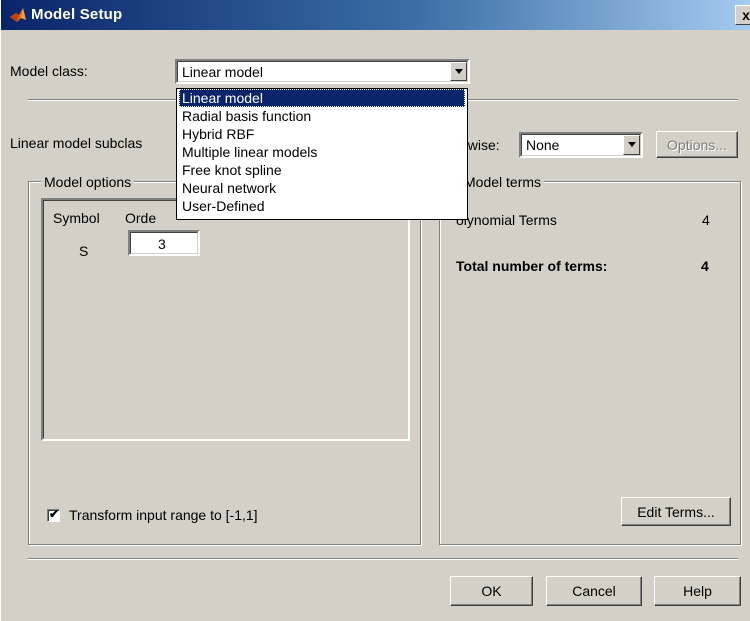  What do you see at coordinates (76, 218) in the screenshot?
I see `symbol-column-header: Symbol` at bounding box center [76, 218].